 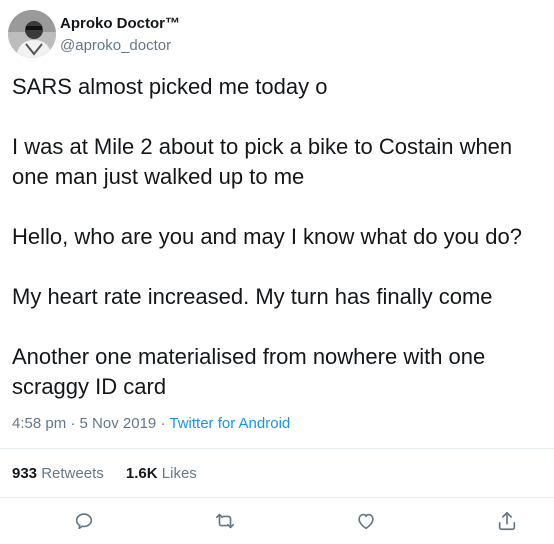 I want to click on likes-count: 1.6K, so click(x=141, y=473).